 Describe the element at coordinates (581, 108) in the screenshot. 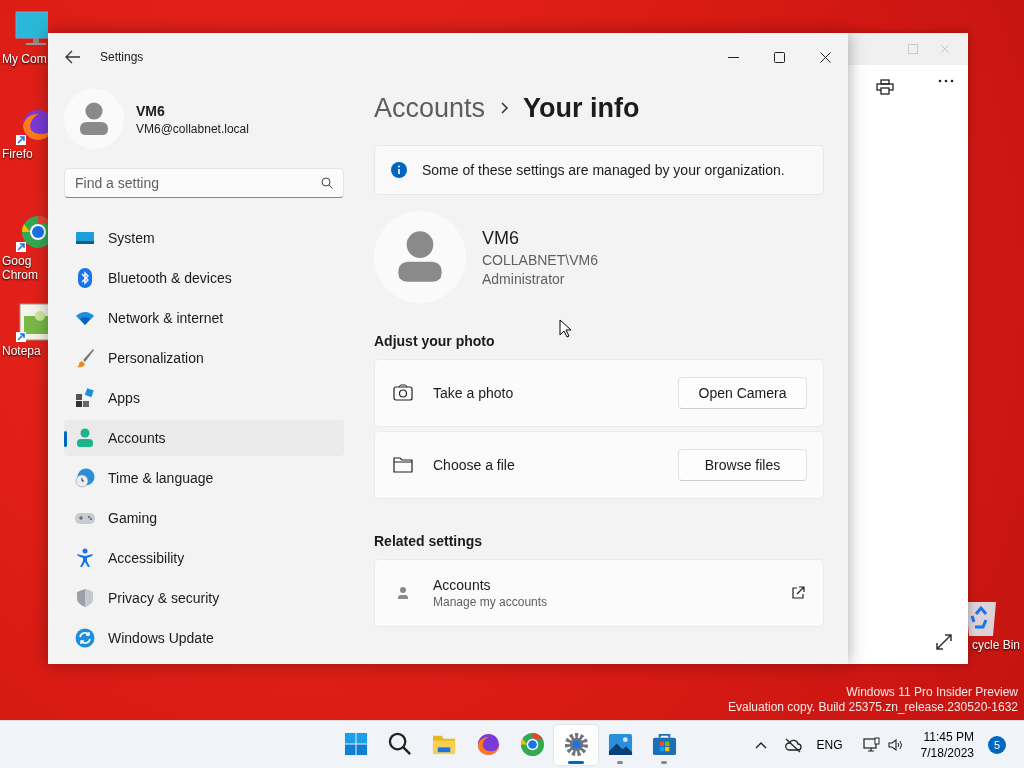

I see `page-title: Your info` at that location.